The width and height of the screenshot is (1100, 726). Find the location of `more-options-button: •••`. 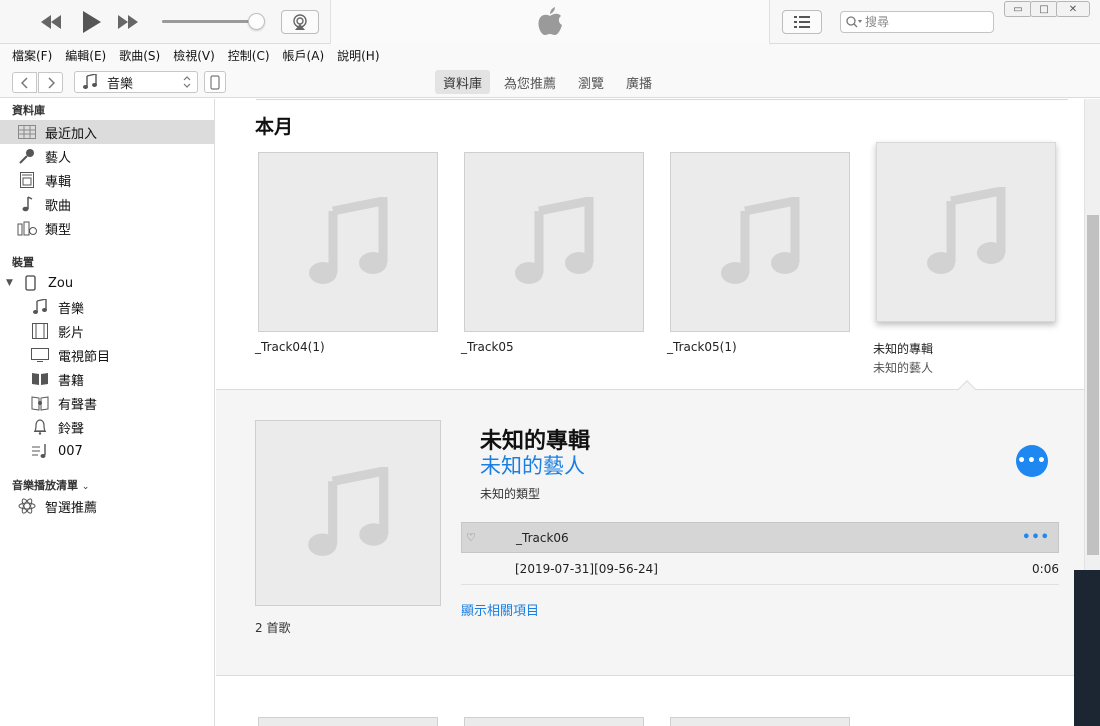

more-options-button: ••• is located at coordinates (1032, 461).